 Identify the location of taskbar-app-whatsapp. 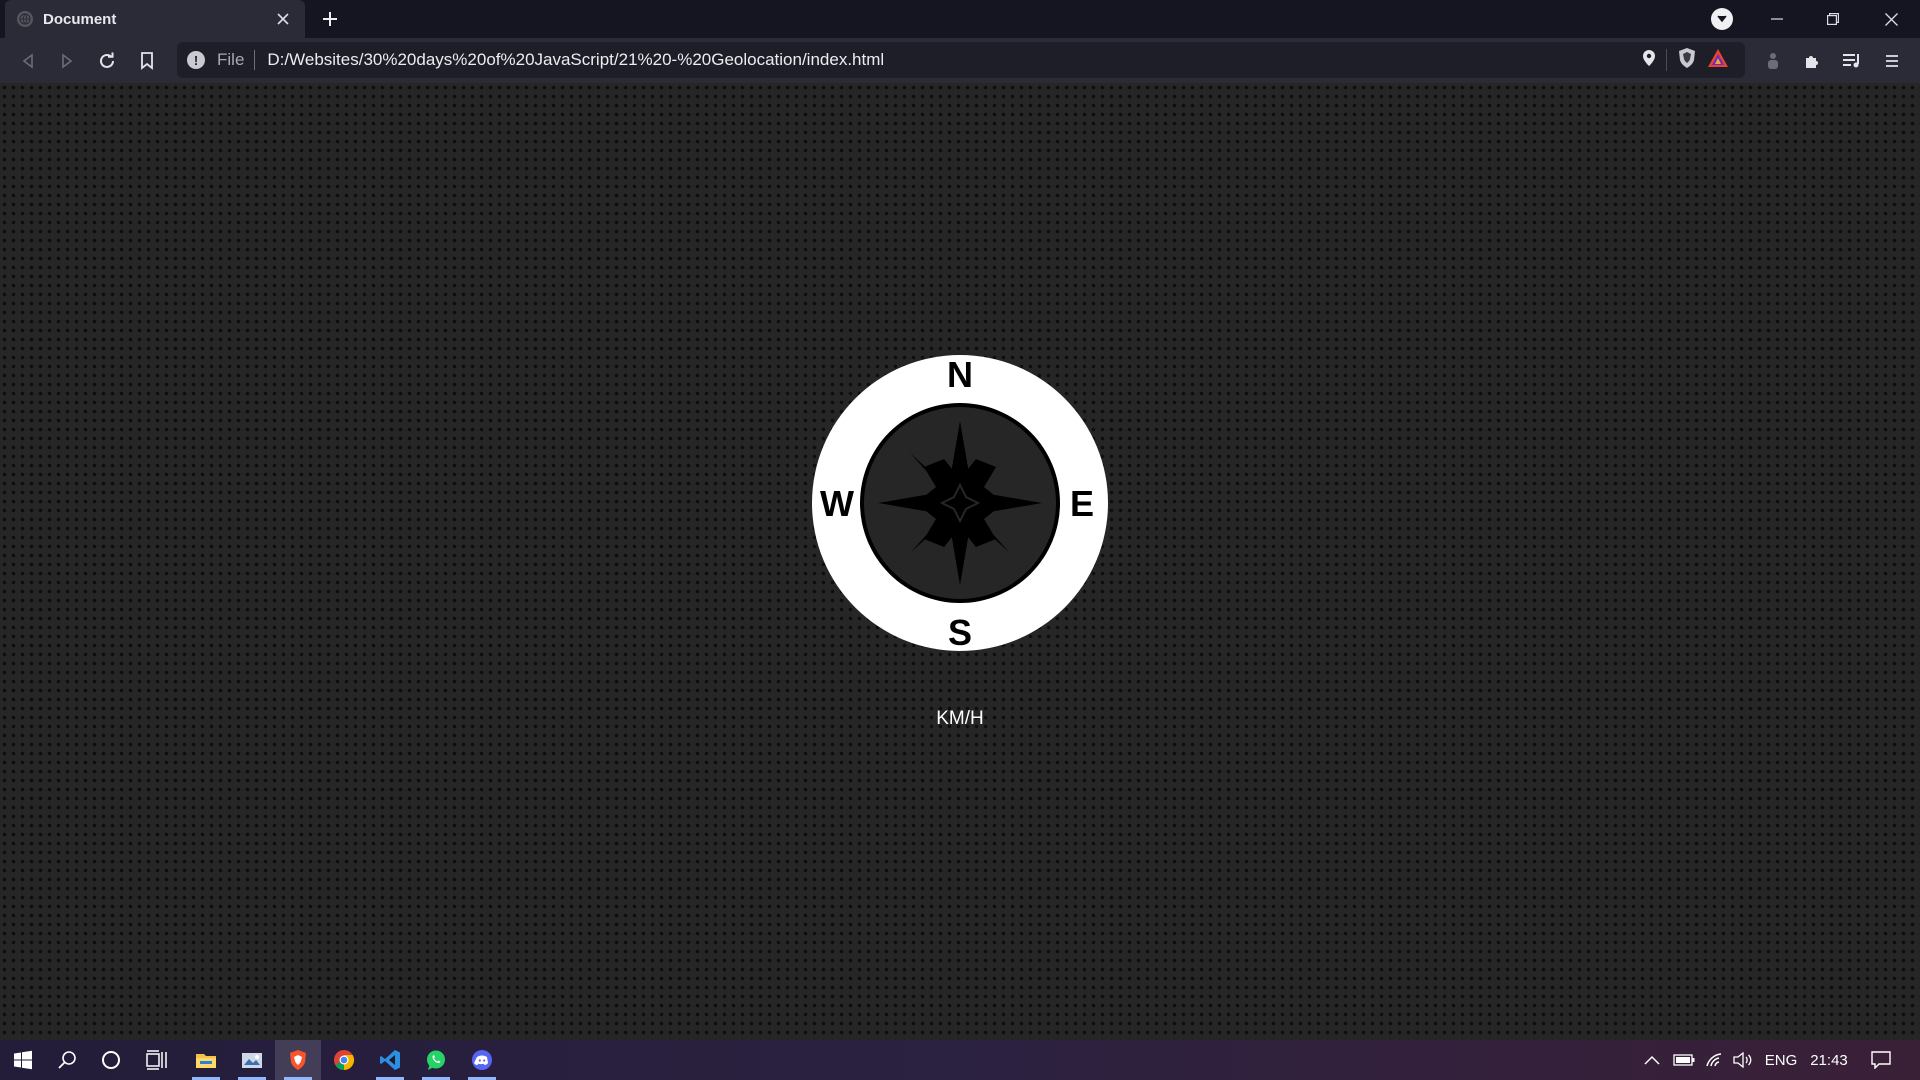
(436, 1060).